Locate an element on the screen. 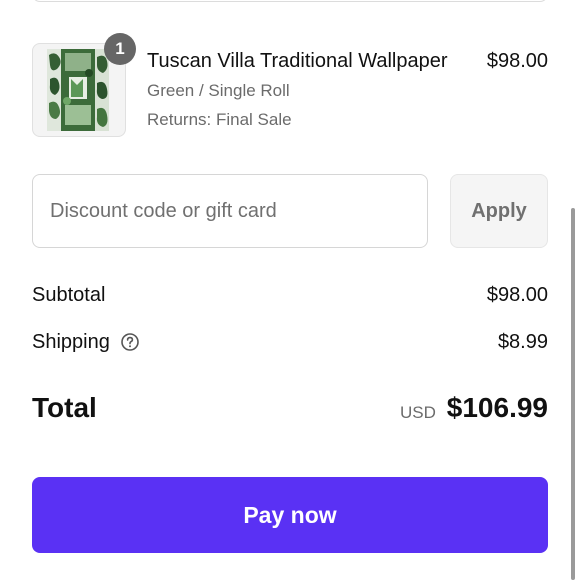 This screenshot has width=580, height=580. wallpaper-swatch-image is located at coordinates (78, 90).